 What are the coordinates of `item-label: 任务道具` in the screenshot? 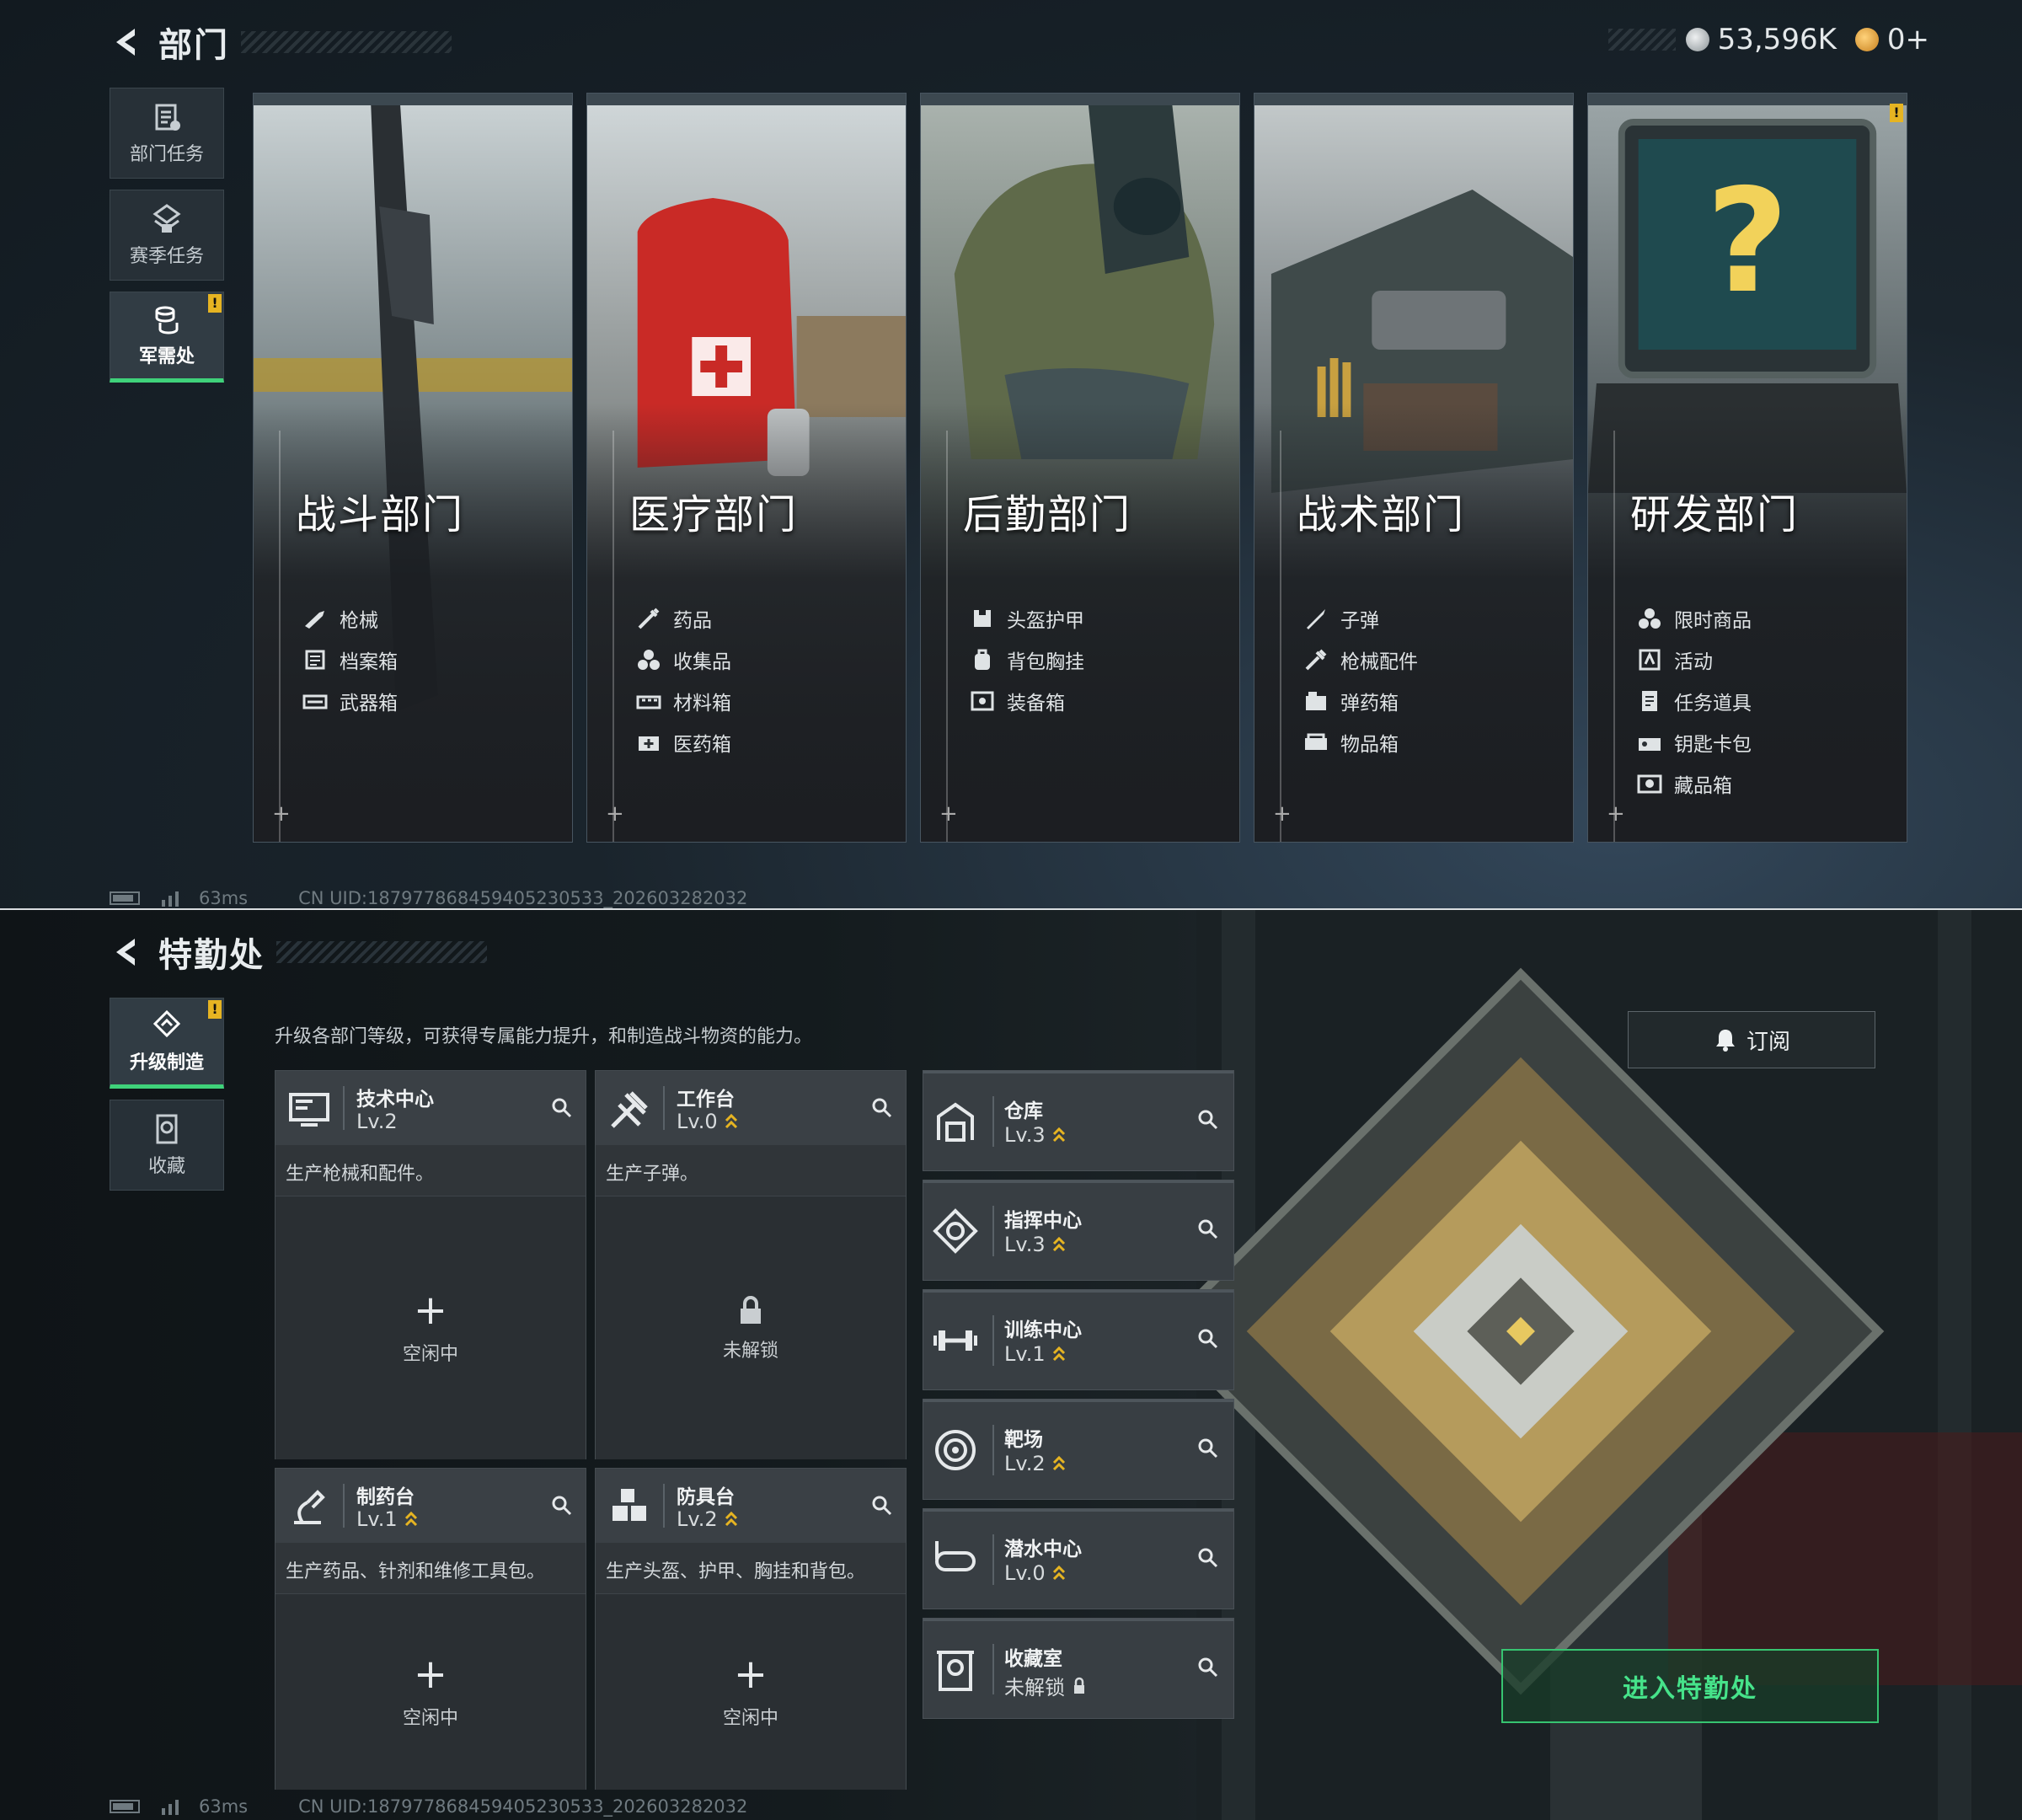 It's located at (1713, 703).